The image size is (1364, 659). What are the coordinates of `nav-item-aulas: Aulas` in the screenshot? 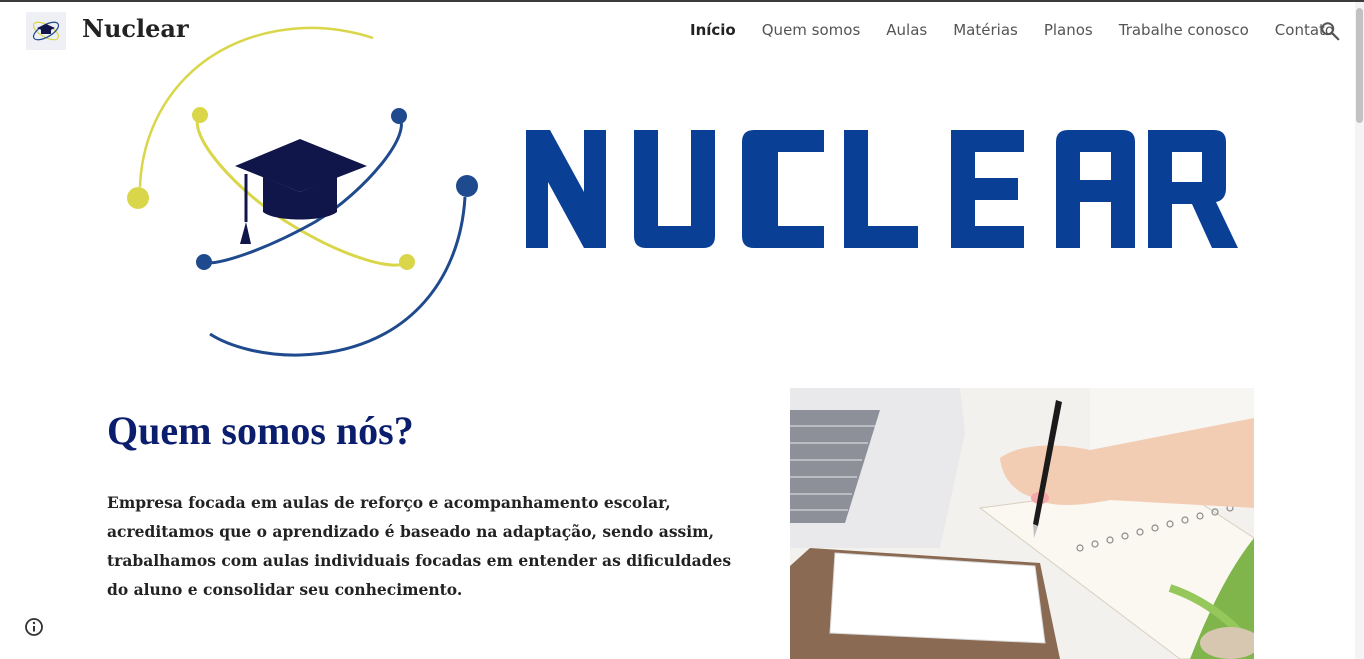 It's located at (906, 30).